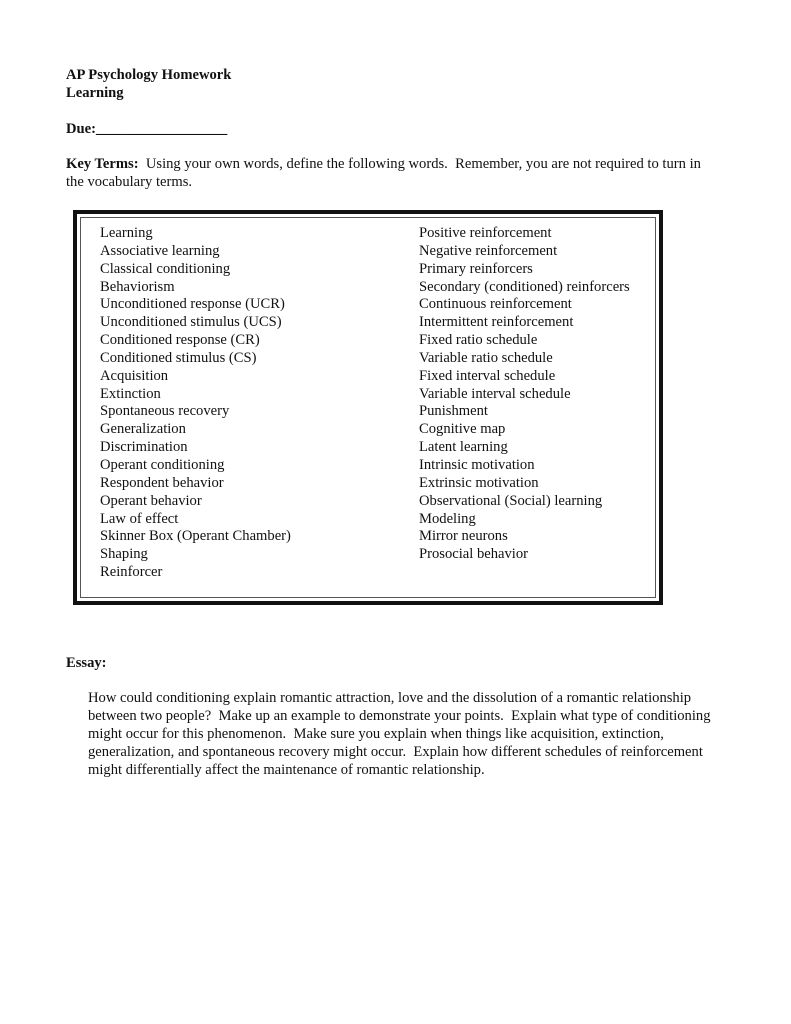  What do you see at coordinates (487, 375) in the screenshot?
I see `term-item: Fixed interval schedule` at bounding box center [487, 375].